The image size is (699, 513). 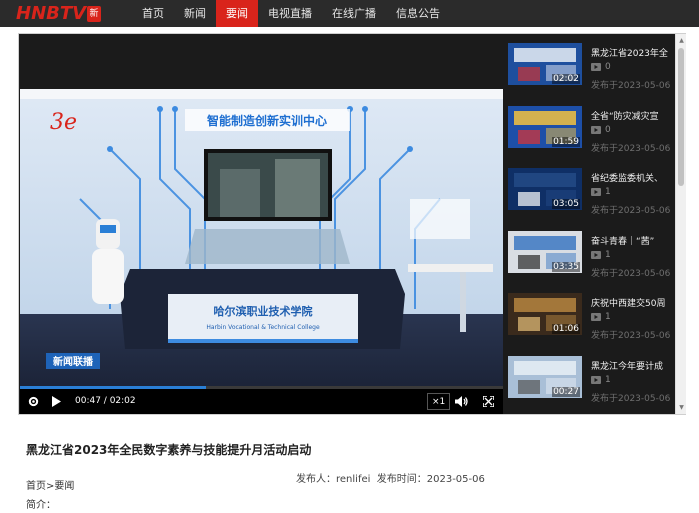 What do you see at coordinates (261, 401) in the screenshot?
I see `player-controls: 00:47 / 02:02 ×1` at bounding box center [261, 401].